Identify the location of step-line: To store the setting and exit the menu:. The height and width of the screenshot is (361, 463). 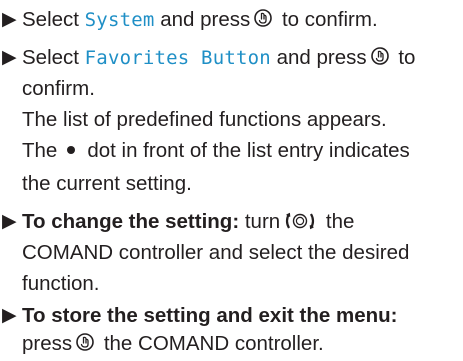
(210, 315).